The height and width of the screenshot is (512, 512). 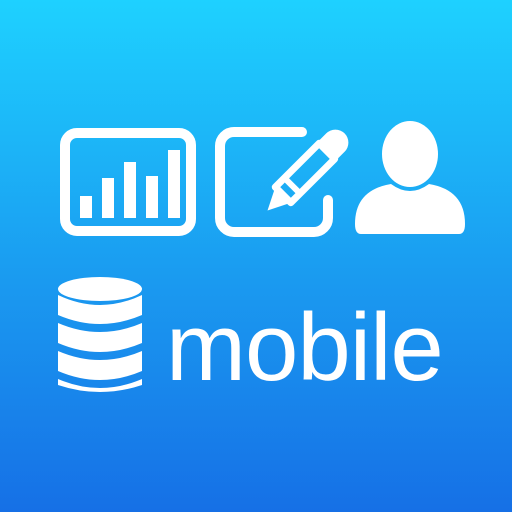 What do you see at coordinates (282, 182) in the screenshot?
I see `edit-icon` at bounding box center [282, 182].